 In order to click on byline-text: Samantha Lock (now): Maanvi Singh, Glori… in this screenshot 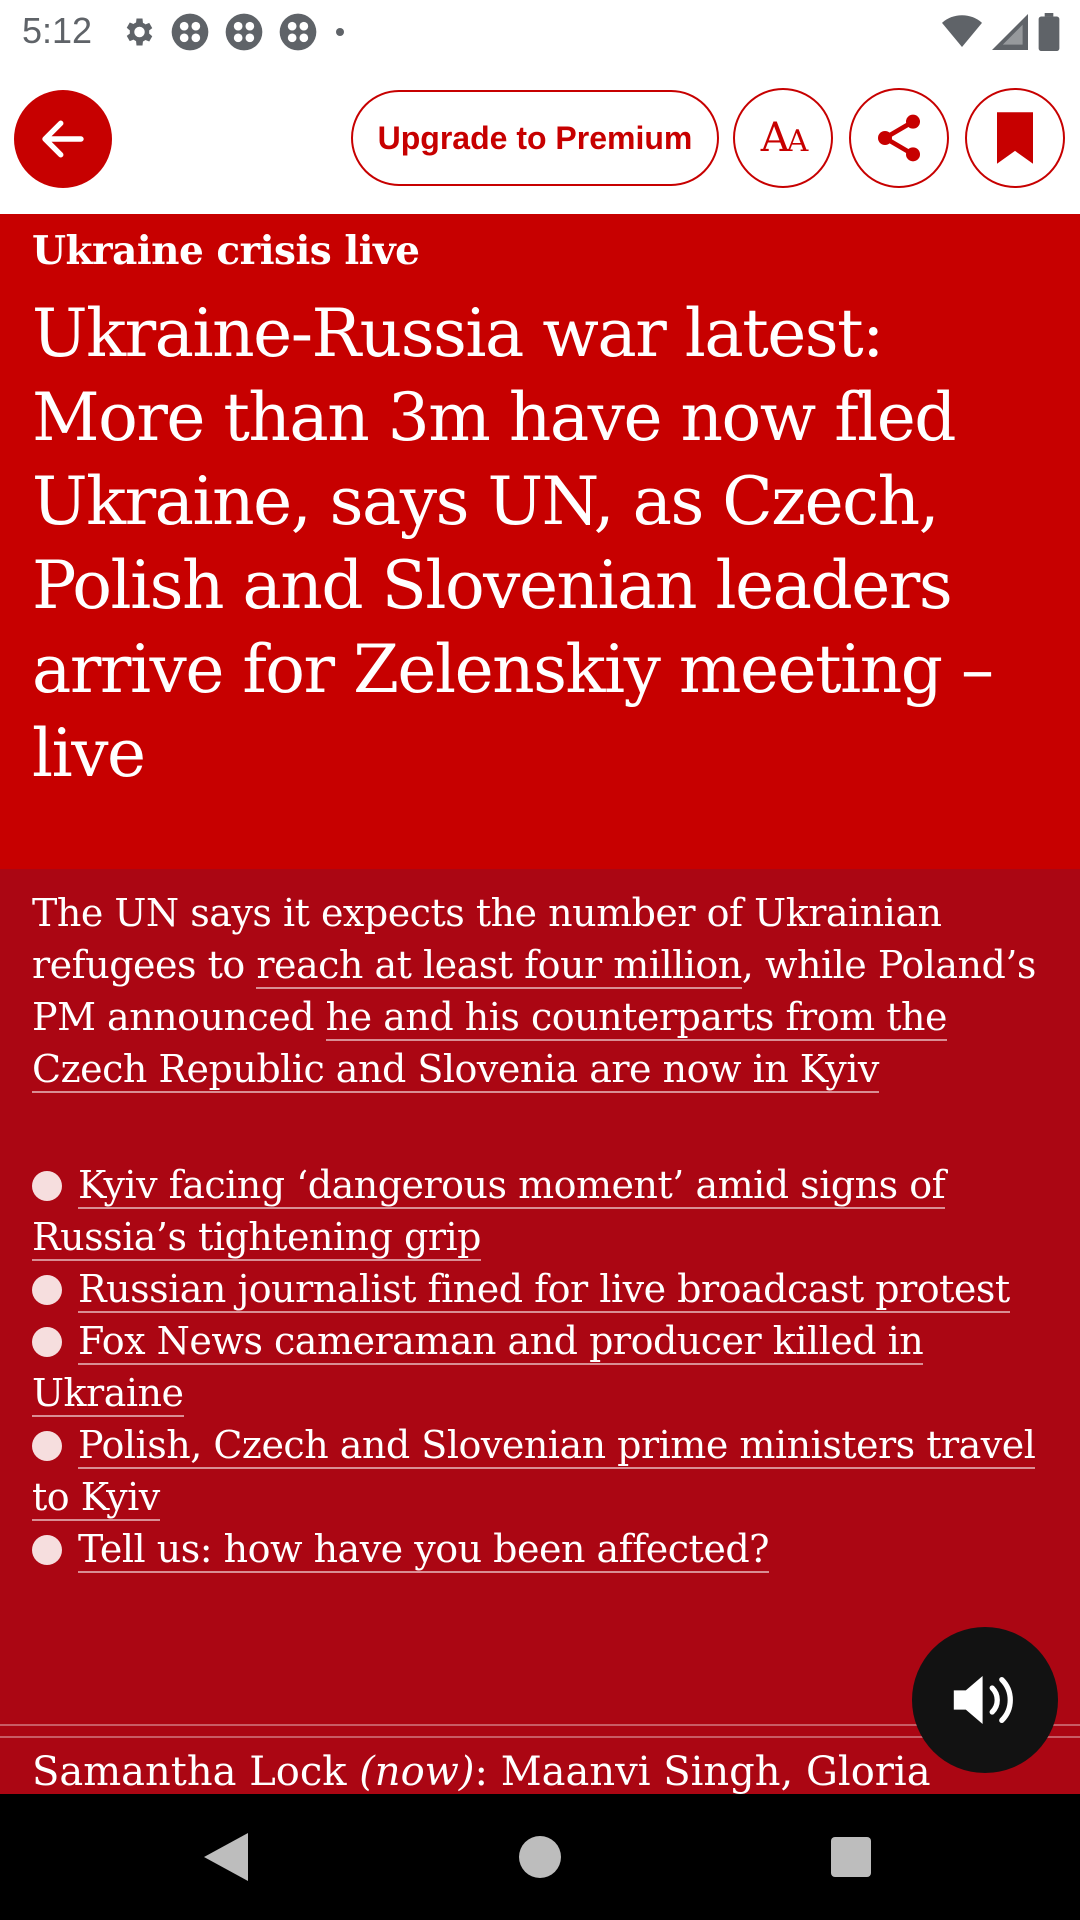, I will do `click(481, 1771)`.